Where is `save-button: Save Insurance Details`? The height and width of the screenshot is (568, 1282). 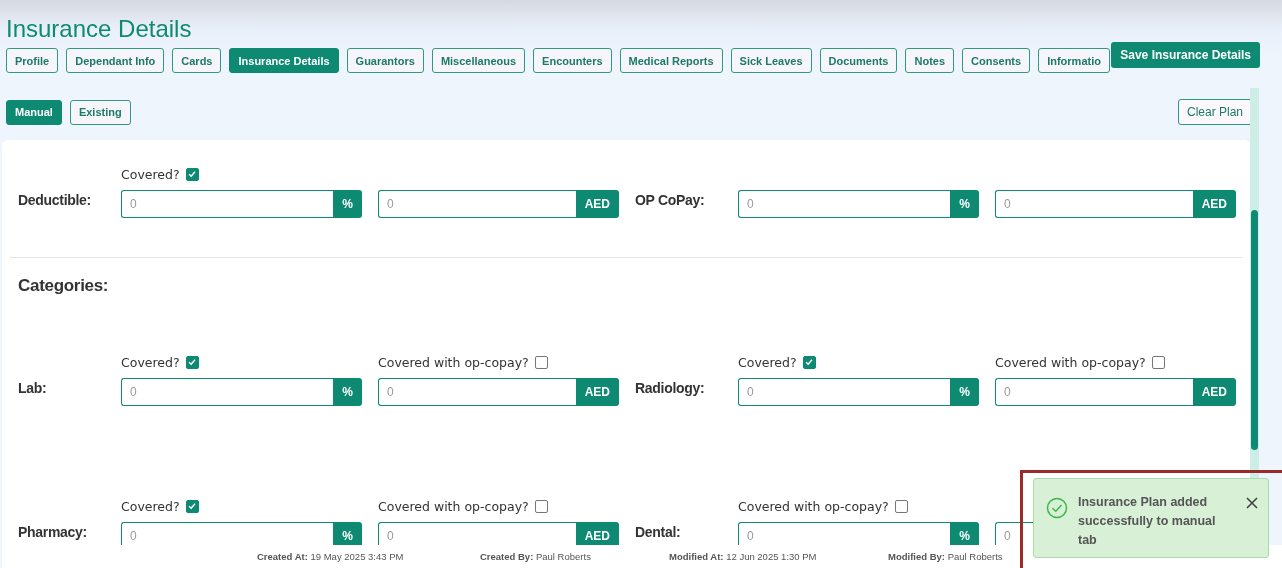
save-button: Save Insurance Details is located at coordinates (1185, 55).